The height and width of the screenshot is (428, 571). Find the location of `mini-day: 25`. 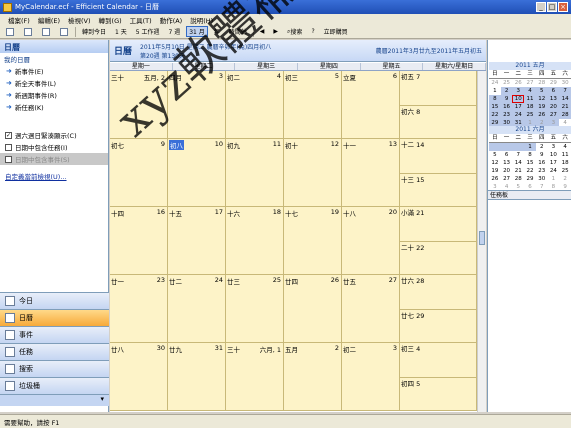

mini-day: 25 is located at coordinates (530, 115).